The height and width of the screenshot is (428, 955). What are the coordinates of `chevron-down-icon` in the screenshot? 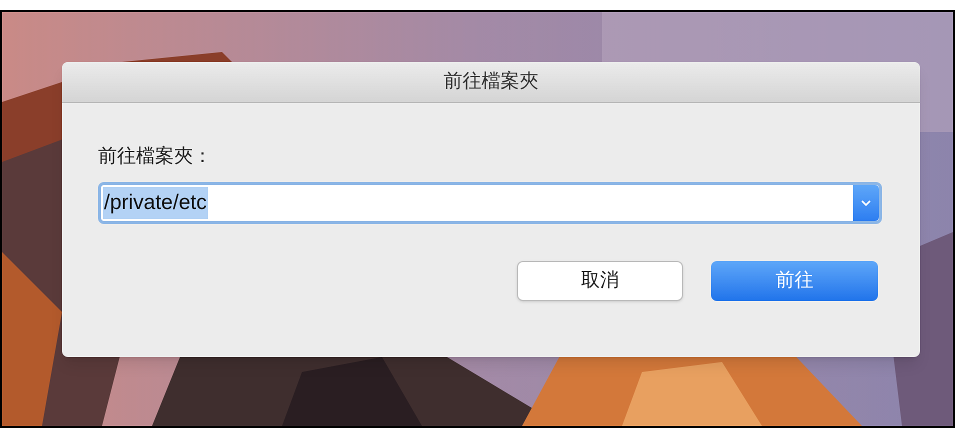 It's located at (866, 203).